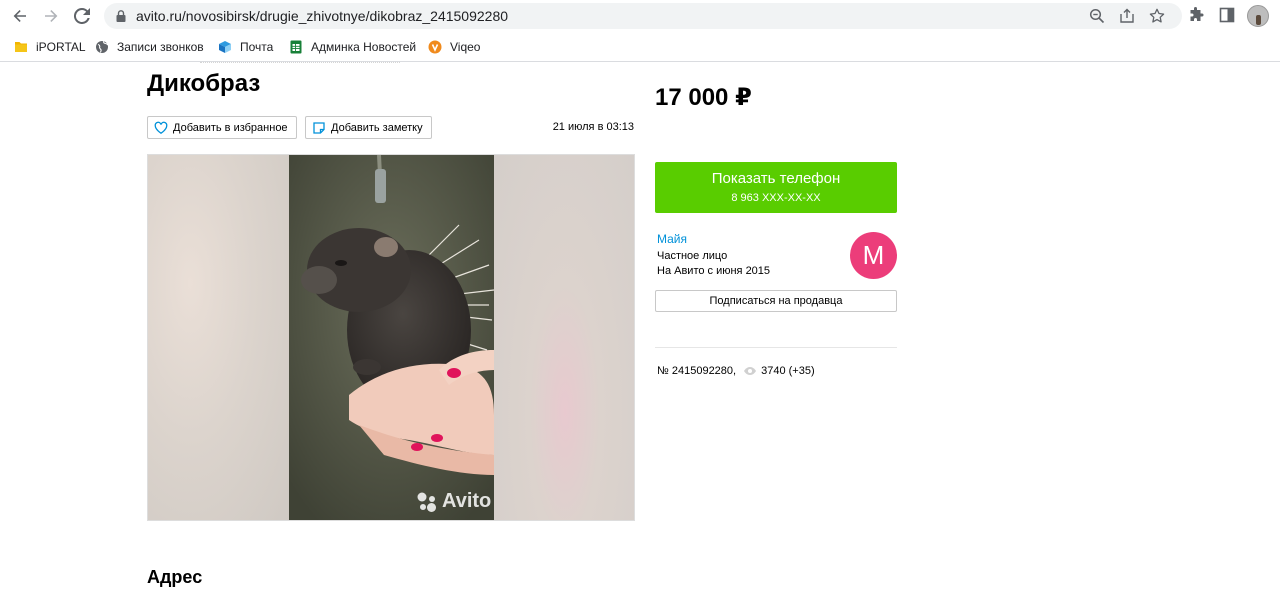  What do you see at coordinates (21, 47) in the screenshot?
I see `folder-icon` at bounding box center [21, 47].